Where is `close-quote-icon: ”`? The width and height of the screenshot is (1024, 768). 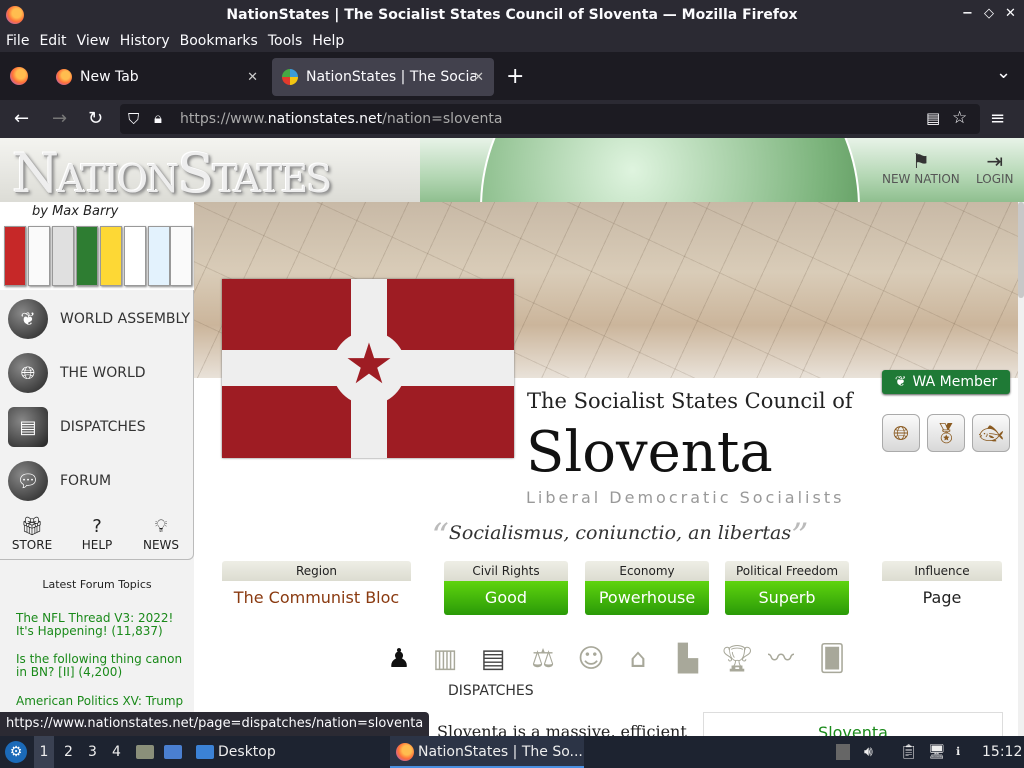 close-quote-icon: ” is located at coordinates (800, 536).